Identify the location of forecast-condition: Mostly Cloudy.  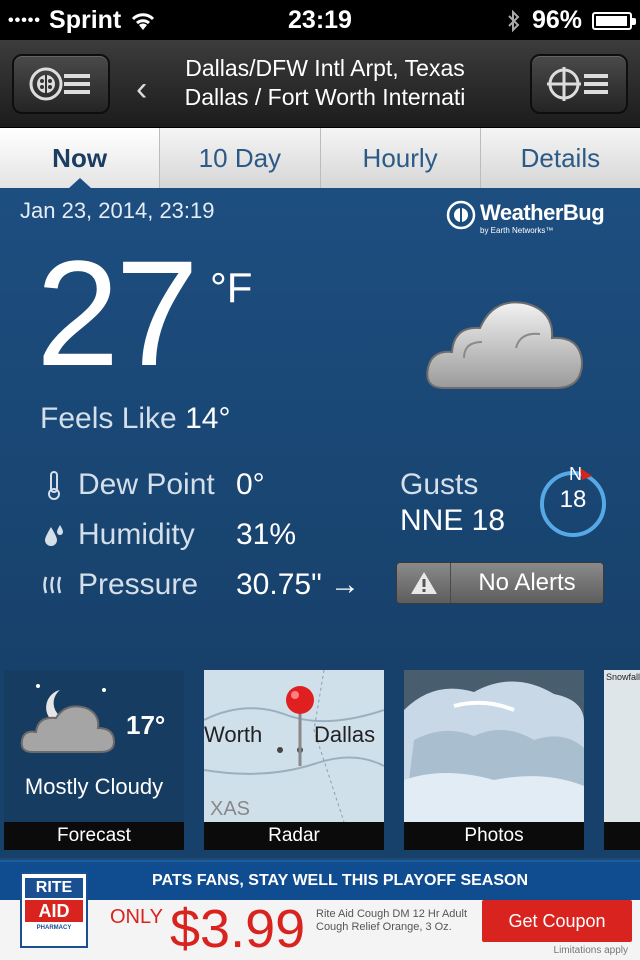
(94, 786).